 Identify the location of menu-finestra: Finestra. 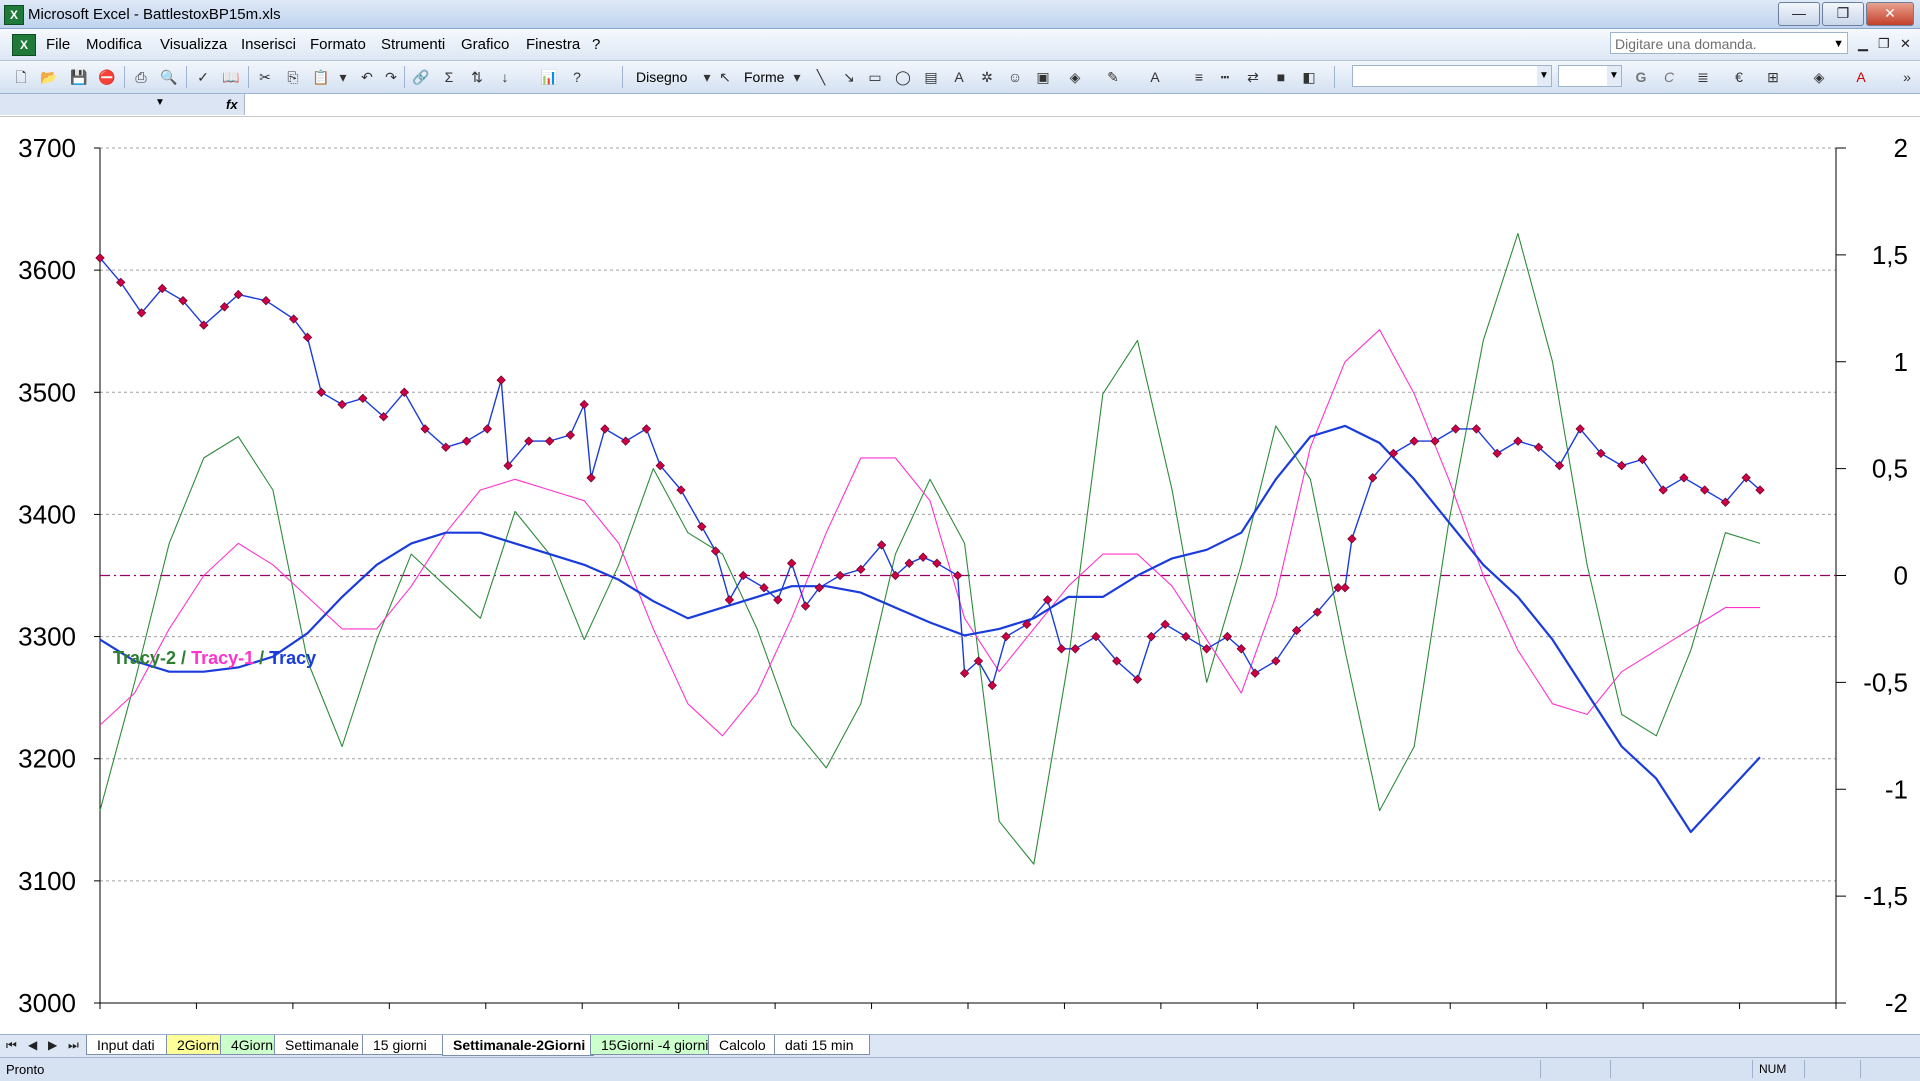
(553, 44).